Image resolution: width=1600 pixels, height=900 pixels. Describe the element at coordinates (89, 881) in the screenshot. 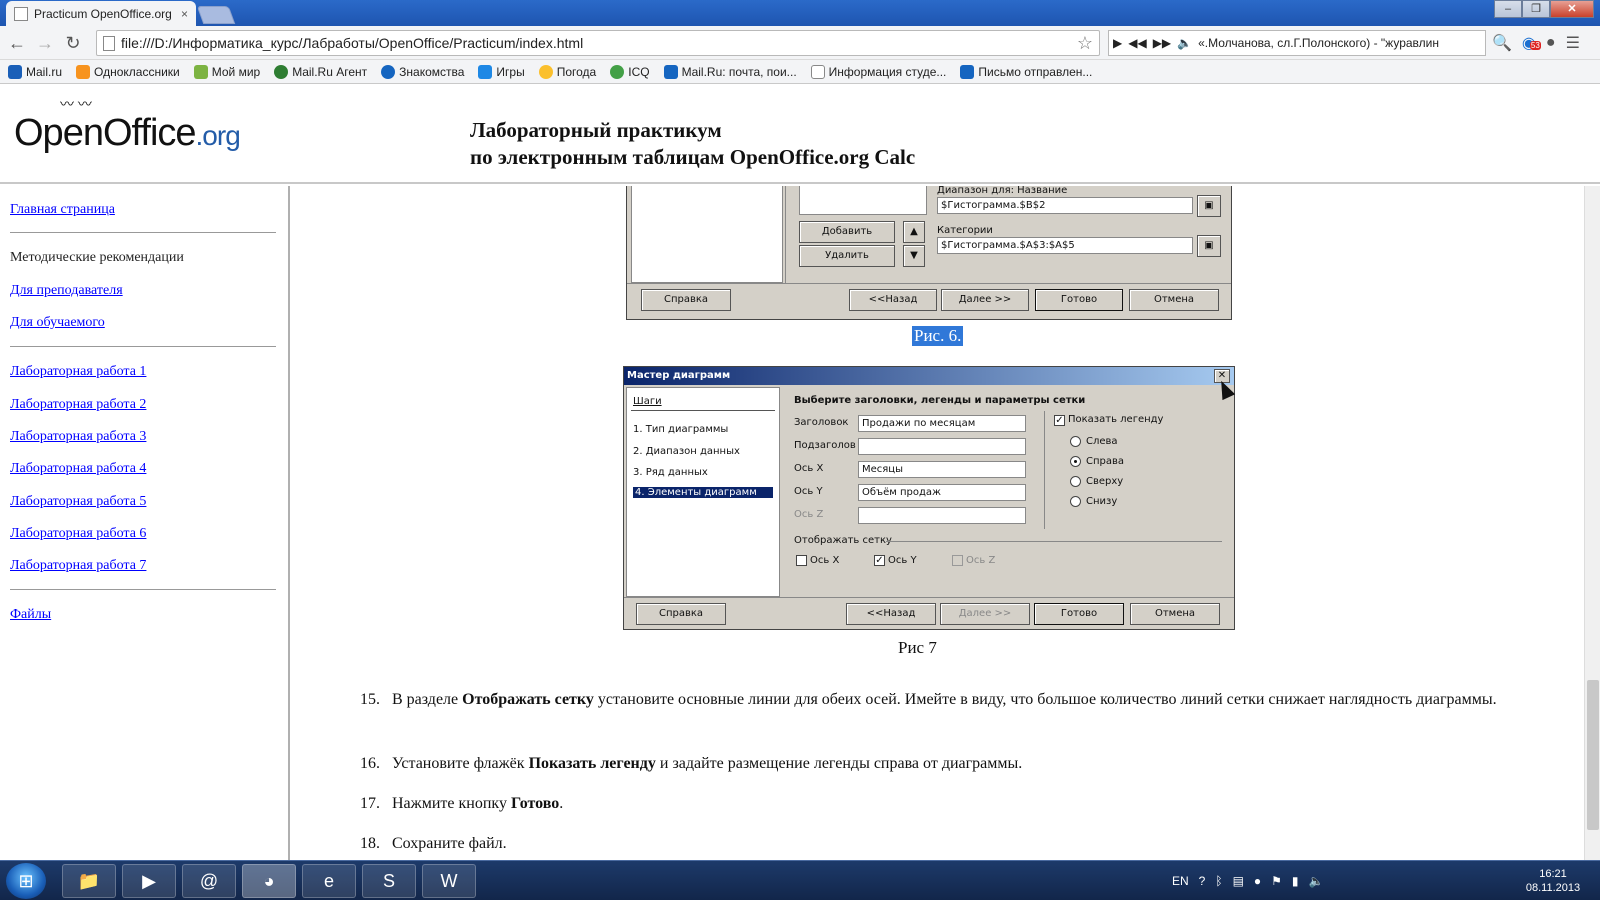

I see `explorer-icon: 📁` at that location.